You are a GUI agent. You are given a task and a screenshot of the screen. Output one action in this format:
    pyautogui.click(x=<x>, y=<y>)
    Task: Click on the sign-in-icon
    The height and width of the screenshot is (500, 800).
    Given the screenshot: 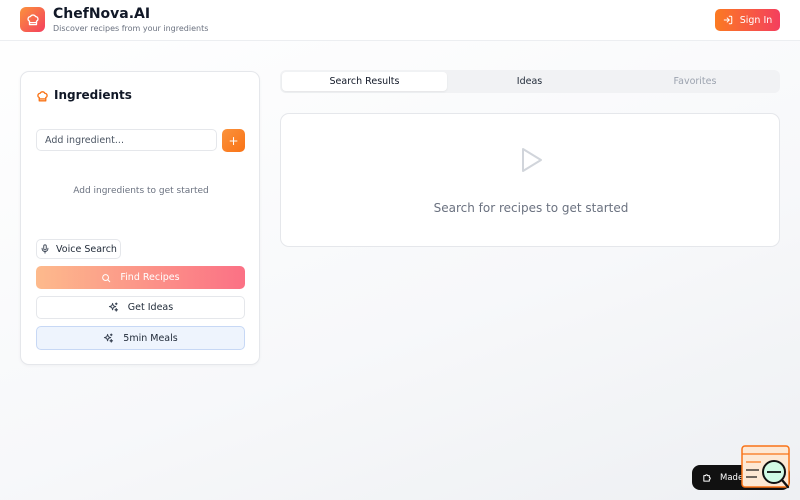 What is the action you would take?
    pyautogui.click(x=727, y=20)
    